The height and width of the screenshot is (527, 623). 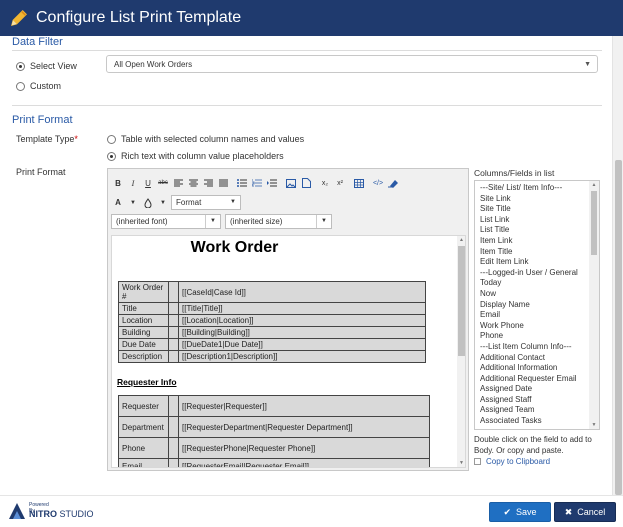 I want to click on table-cell: Title, so click(x=143, y=308).